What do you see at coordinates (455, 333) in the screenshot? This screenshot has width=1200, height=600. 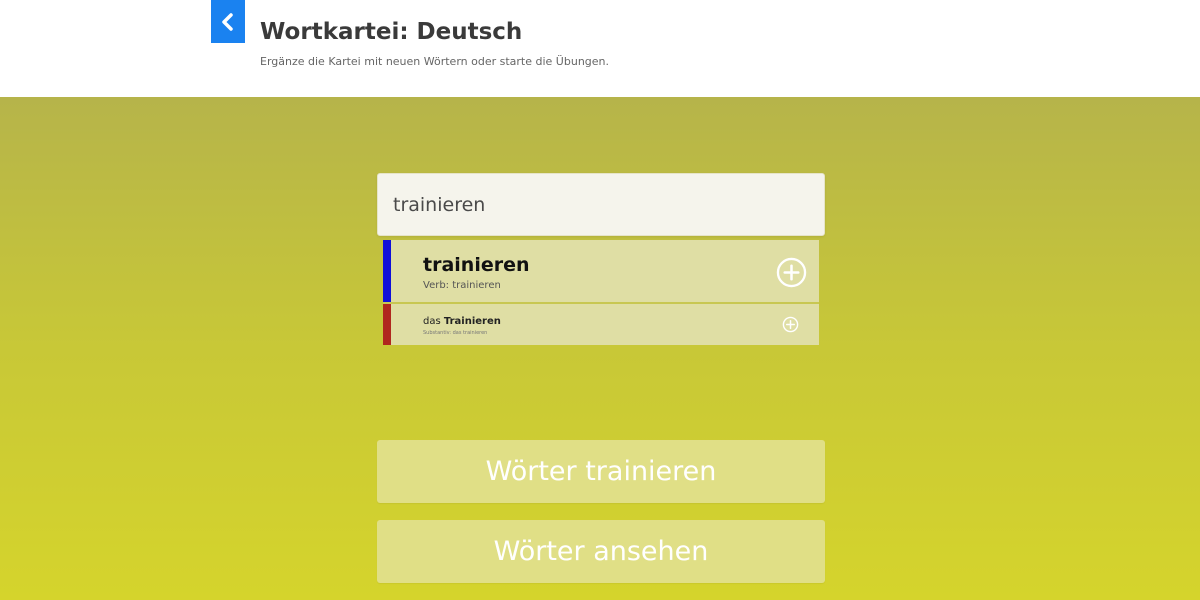 I see `suggestion-info: Substantiv: das trainieren` at bounding box center [455, 333].